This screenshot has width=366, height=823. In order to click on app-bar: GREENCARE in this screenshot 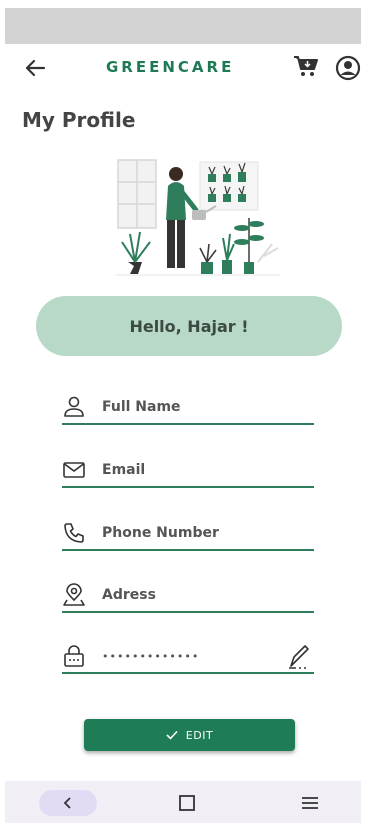, I will do `click(183, 68)`.